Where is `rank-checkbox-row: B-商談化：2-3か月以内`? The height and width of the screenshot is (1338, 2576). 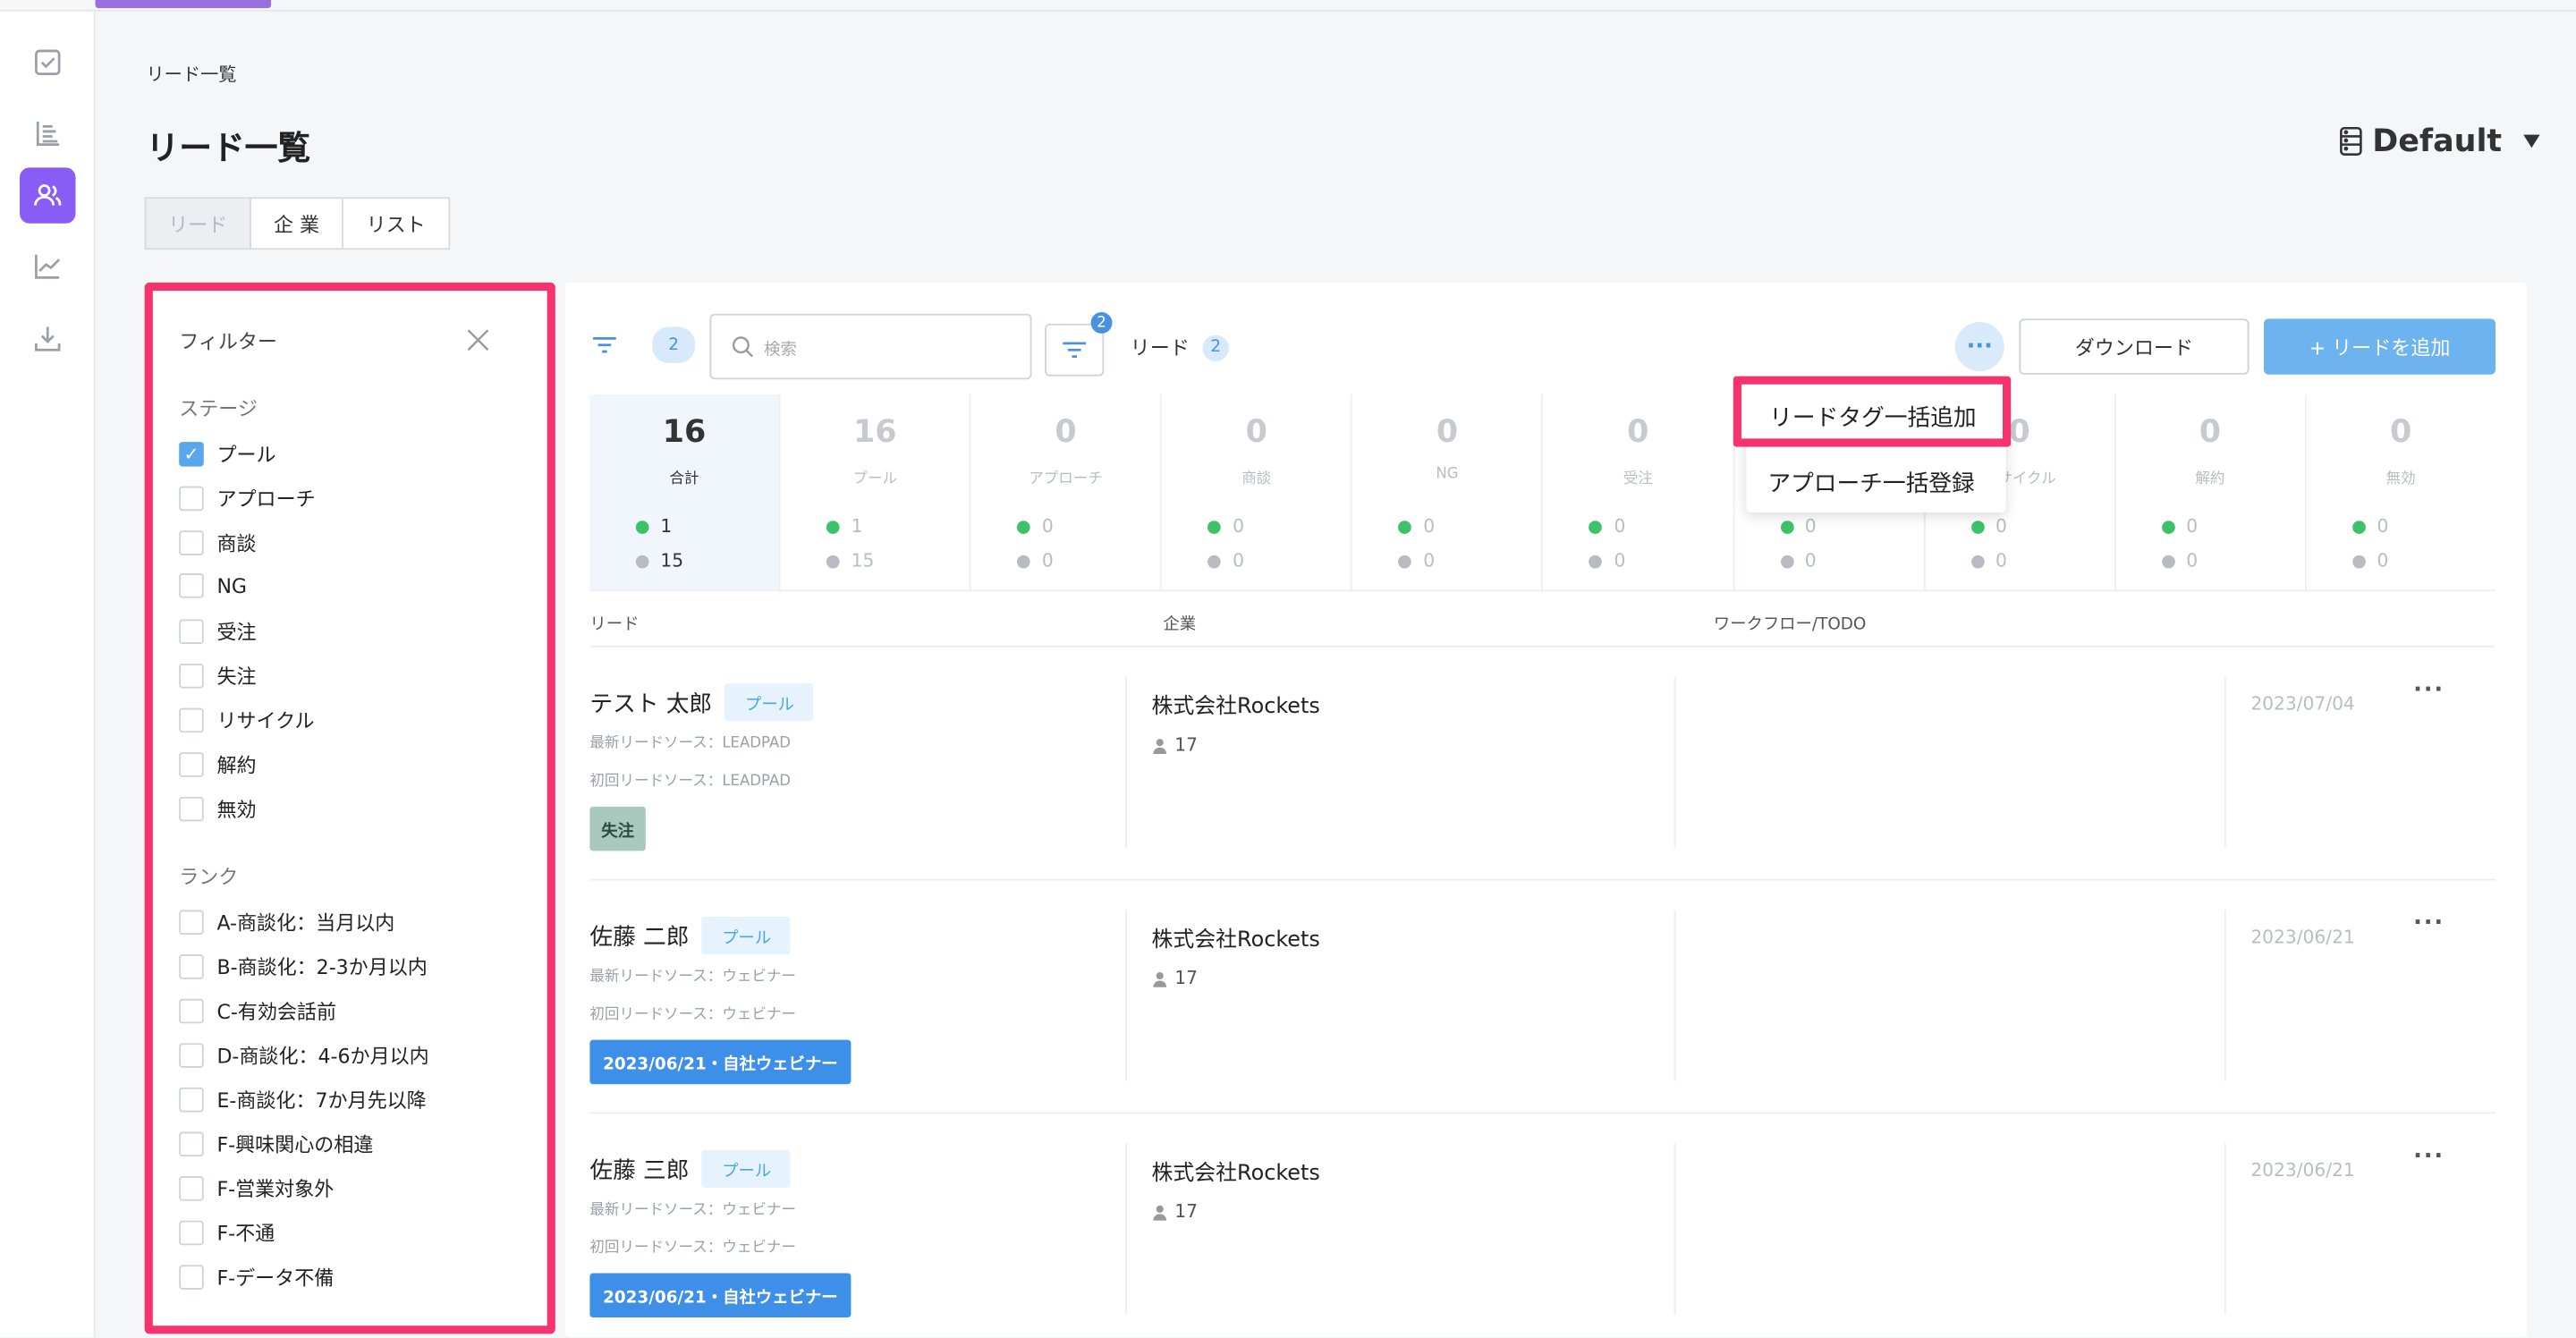 rank-checkbox-row: B-商談化：2-3か月以内 is located at coordinates (303, 966).